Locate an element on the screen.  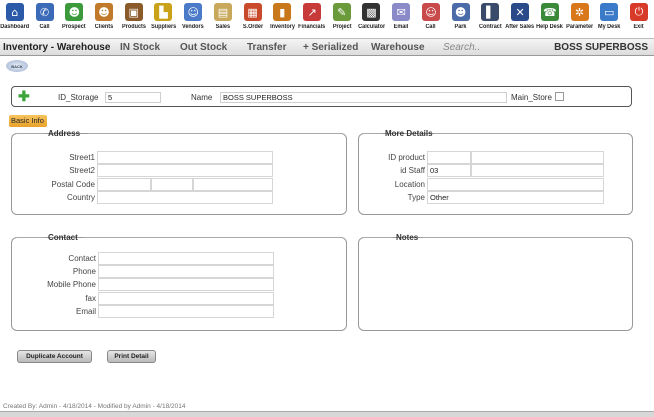
toolbar-call-button: ✆ Call is located at coordinates (45, 18).